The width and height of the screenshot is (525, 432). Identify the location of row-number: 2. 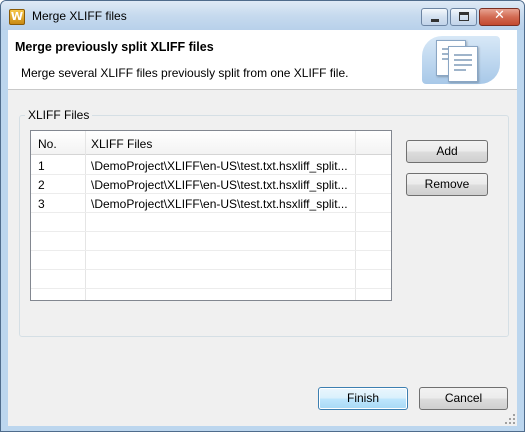
(41, 185).